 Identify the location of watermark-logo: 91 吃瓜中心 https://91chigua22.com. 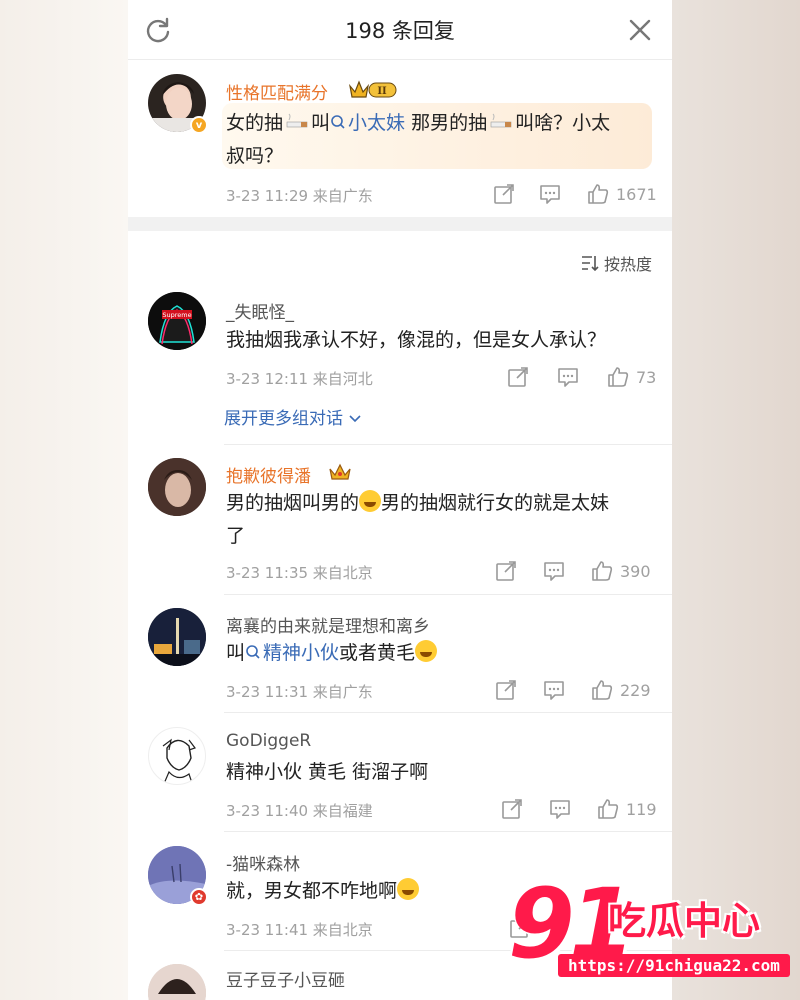
(649, 931).